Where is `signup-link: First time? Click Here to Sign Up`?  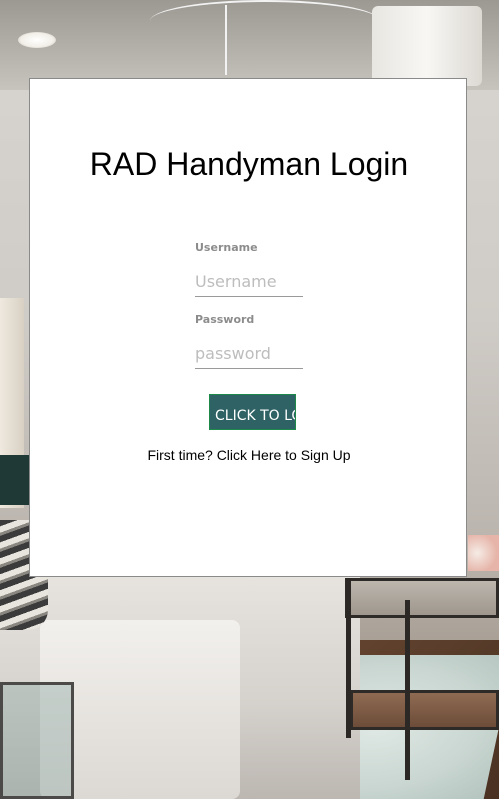
signup-link: First time? Click Here to Sign Up is located at coordinates (249, 455).